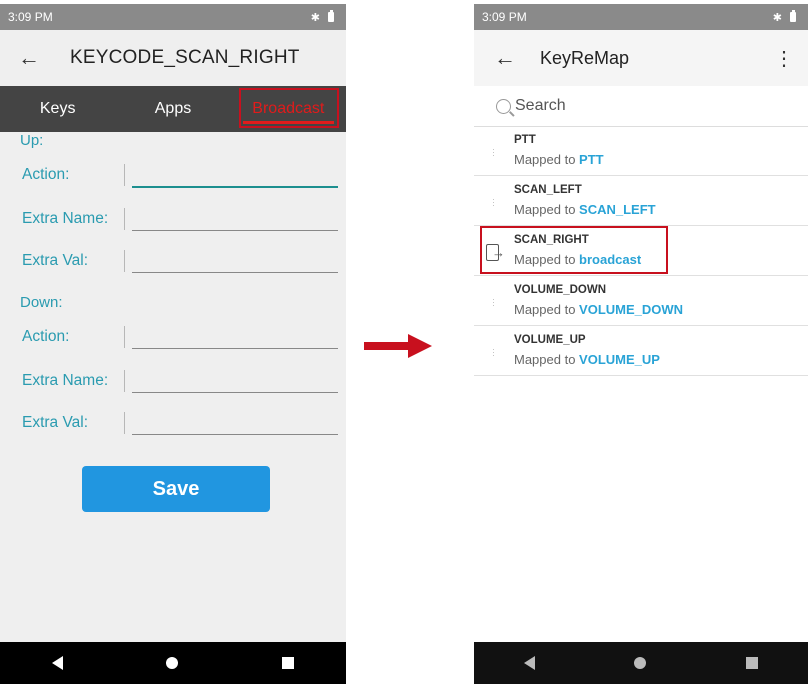 The image size is (808, 684). What do you see at coordinates (46, 336) in the screenshot?
I see `down-action-label: Action:` at bounding box center [46, 336].